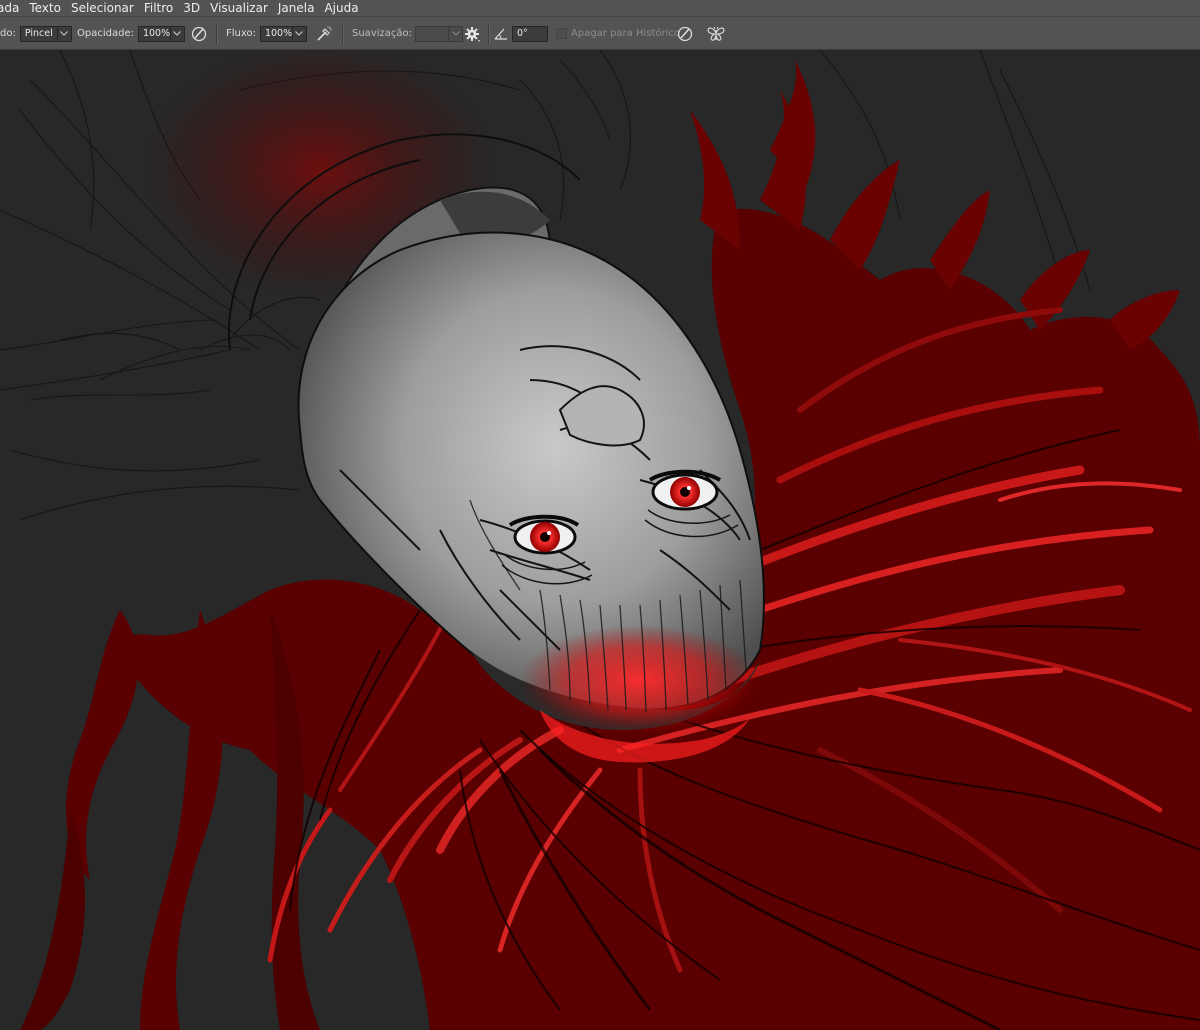 Image resolution: width=1200 pixels, height=1030 pixels. What do you see at coordinates (158, 8) in the screenshot?
I see `menu-item-filter: Filtro` at bounding box center [158, 8].